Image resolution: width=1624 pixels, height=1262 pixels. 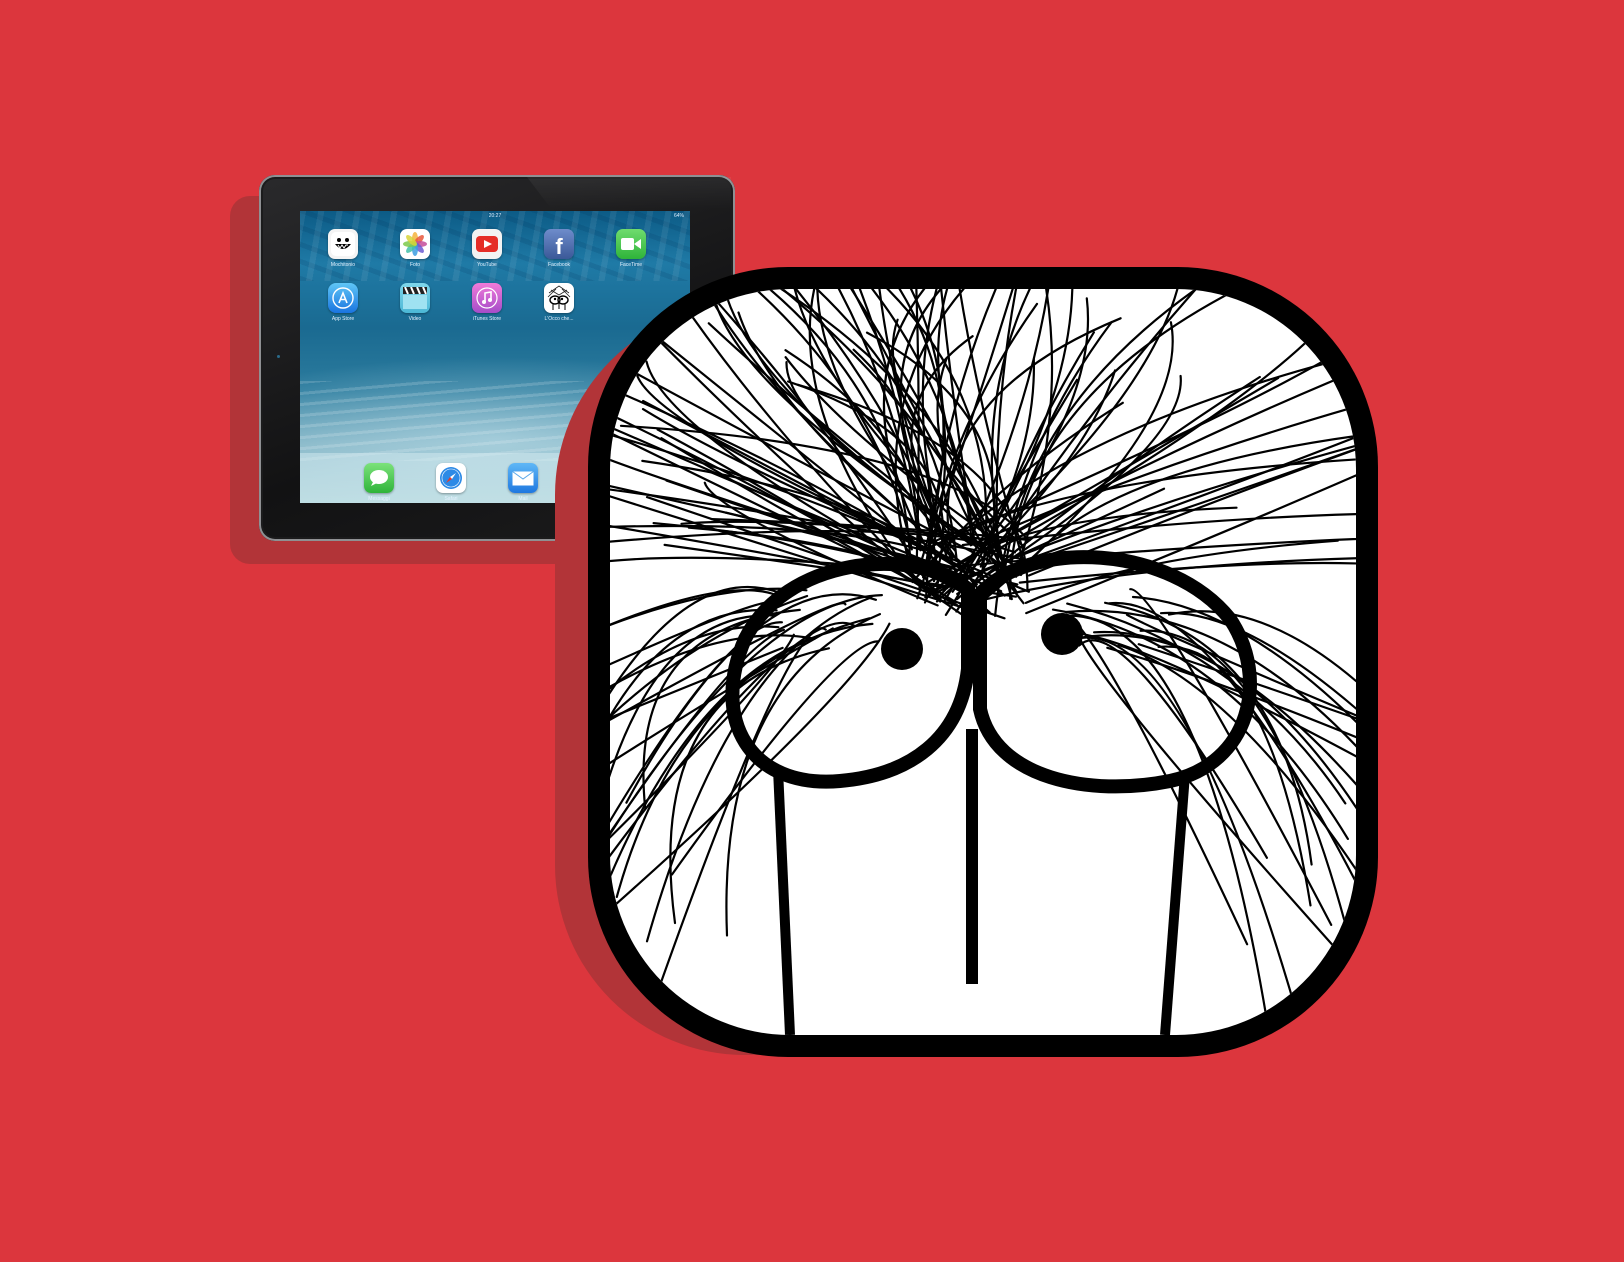 What do you see at coordinates (902, 649) in the screenshot?
I see `left-pupil` at bounding box center [902, 649].